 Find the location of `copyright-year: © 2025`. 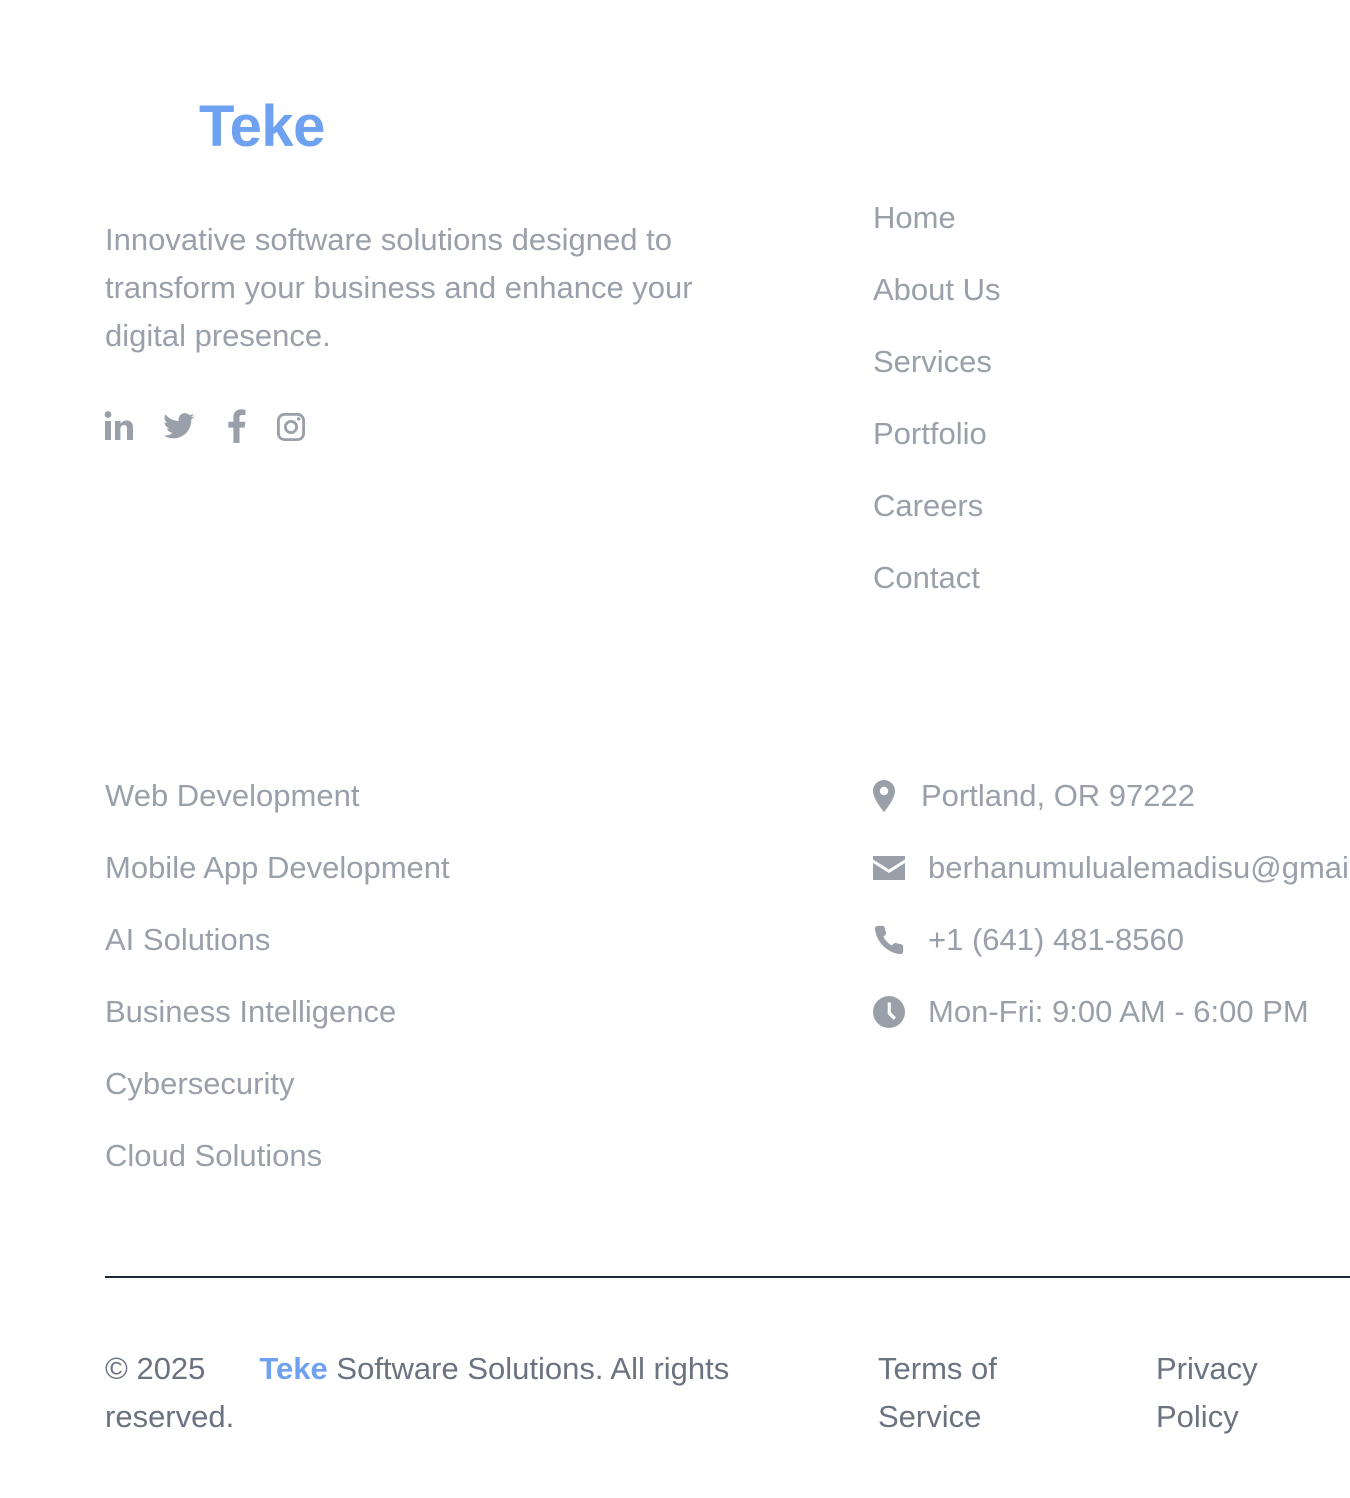

copyright-year: © 2025 is located at coordinates (155, 1368).